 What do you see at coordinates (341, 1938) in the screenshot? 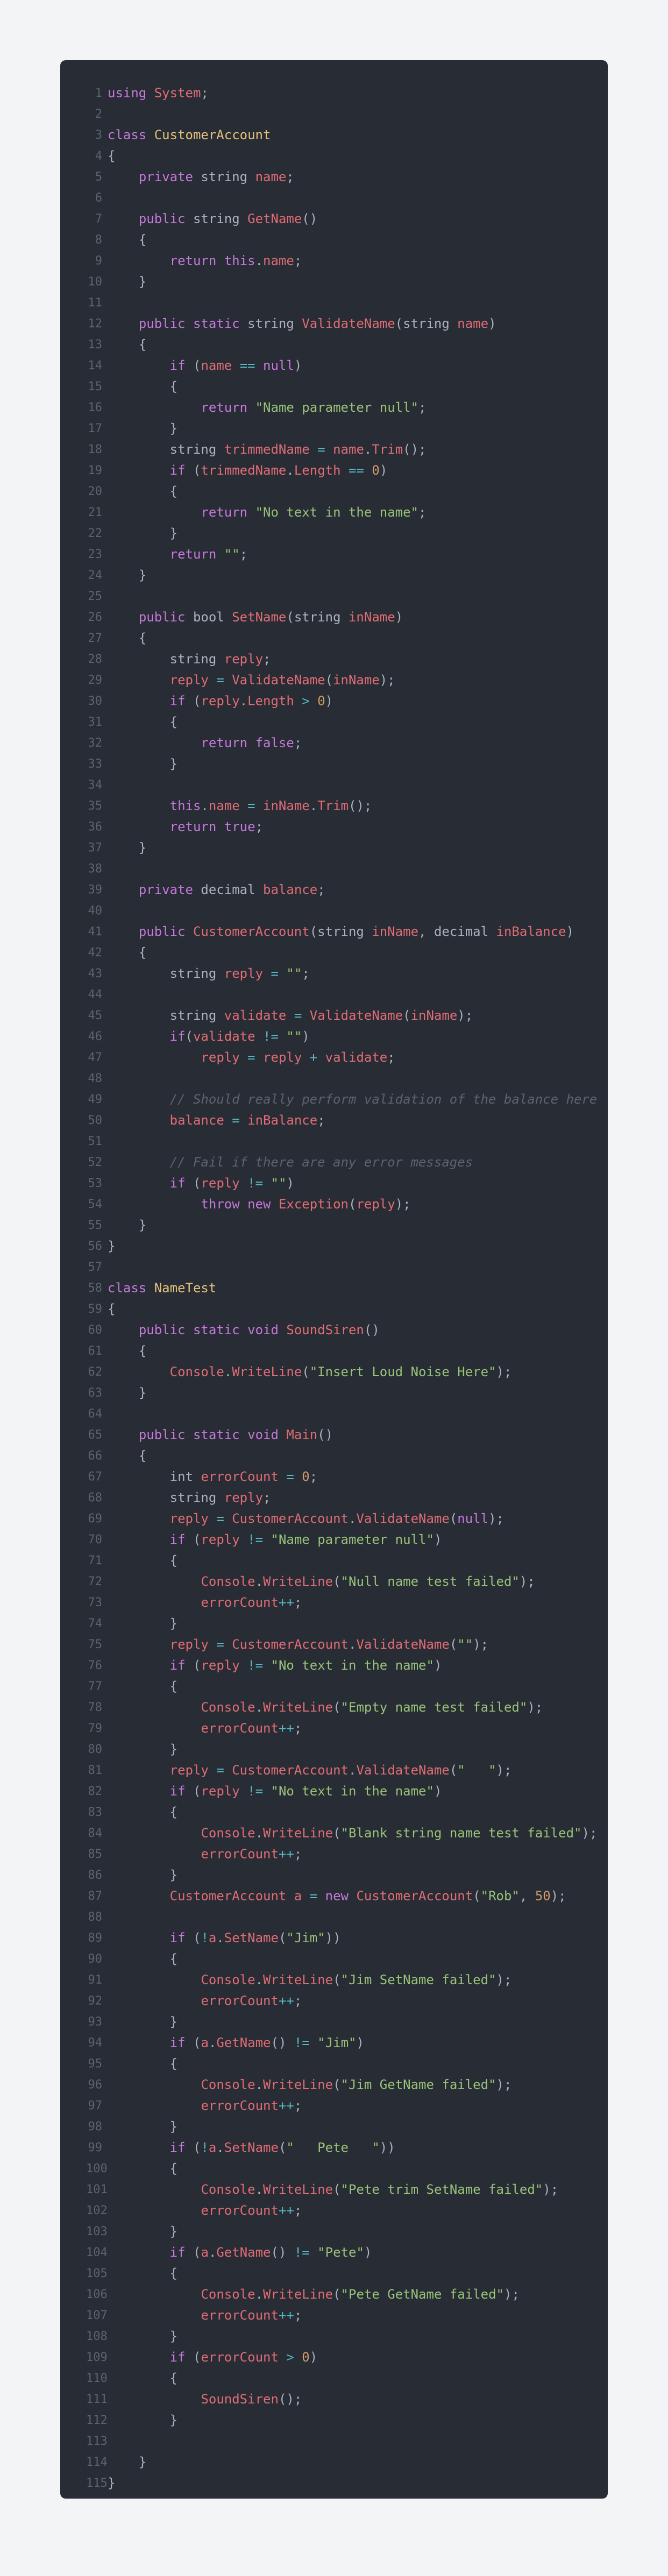
I see `code-line: 89 if (!a.SetName("Jim"))` at bounding box center [341, 1938].